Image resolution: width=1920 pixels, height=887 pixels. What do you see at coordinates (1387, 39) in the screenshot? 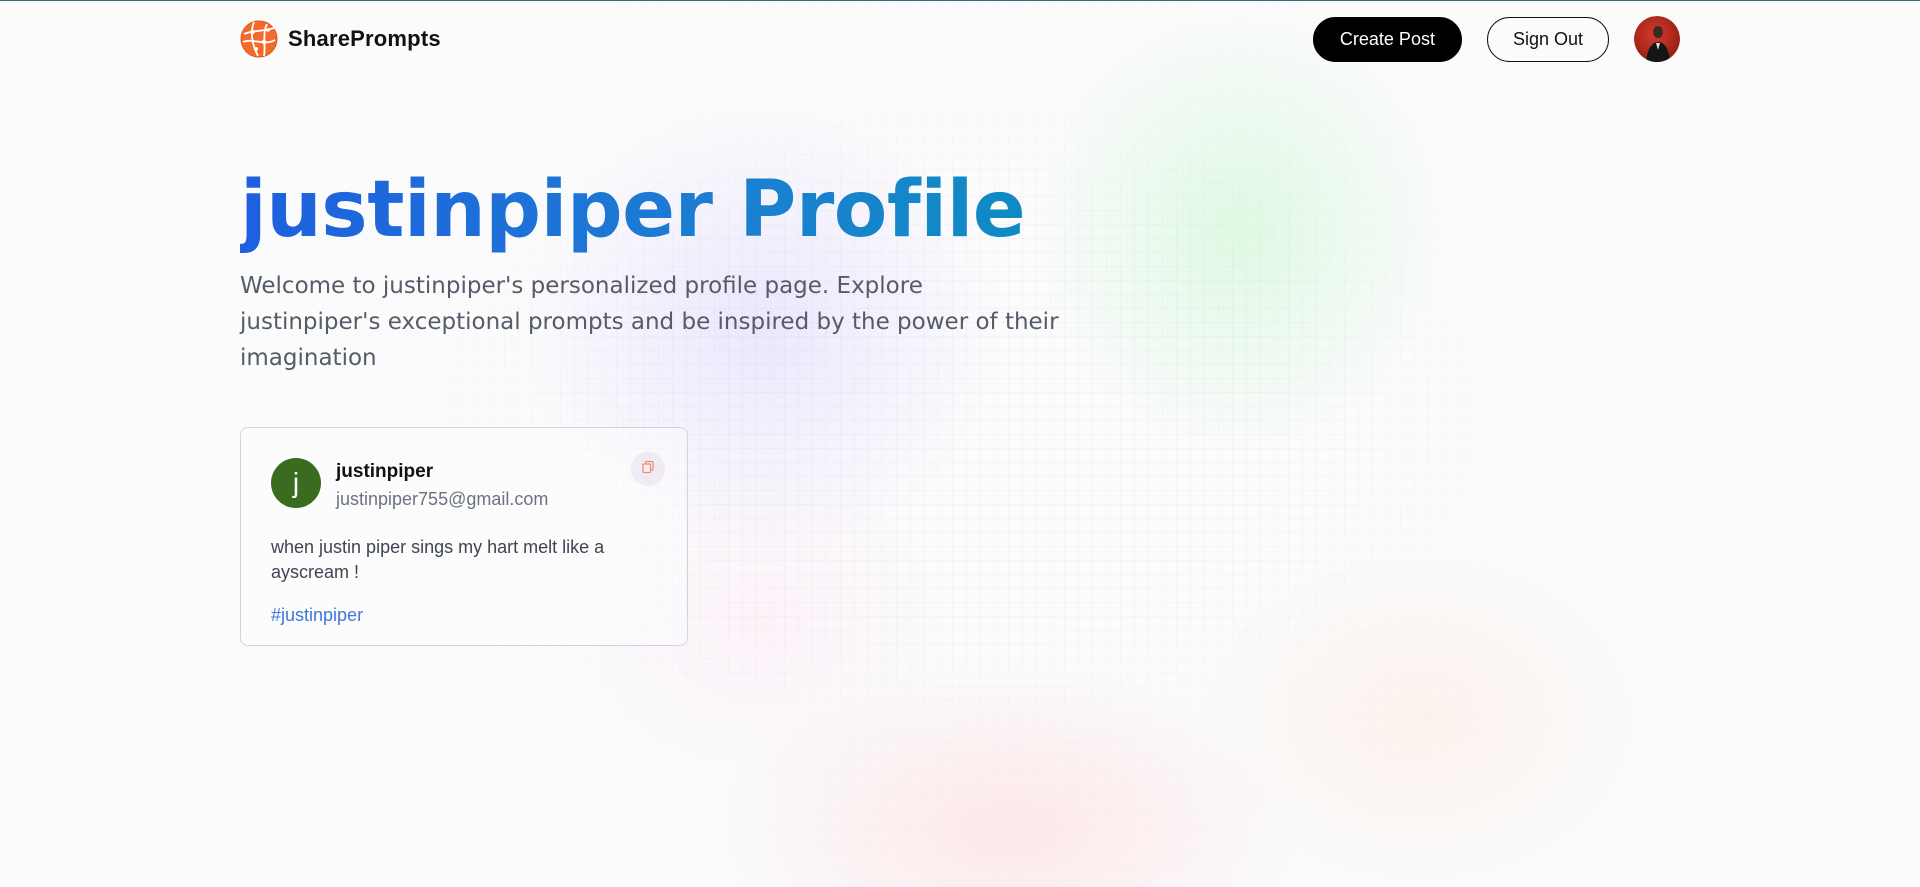
I see `create-post-button: Create Post` at bounding box center [1387, 39].